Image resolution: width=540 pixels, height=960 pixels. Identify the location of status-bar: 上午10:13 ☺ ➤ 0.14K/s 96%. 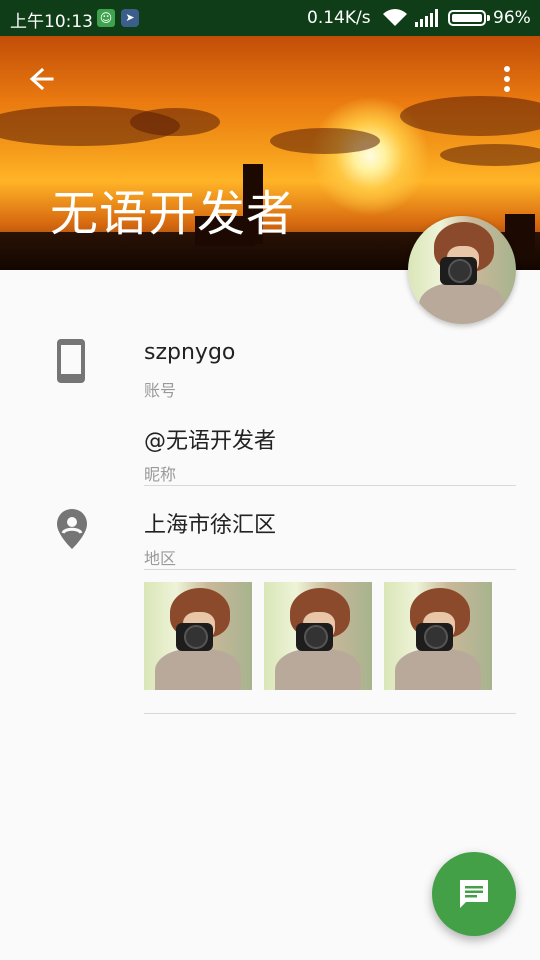
(270, 18).